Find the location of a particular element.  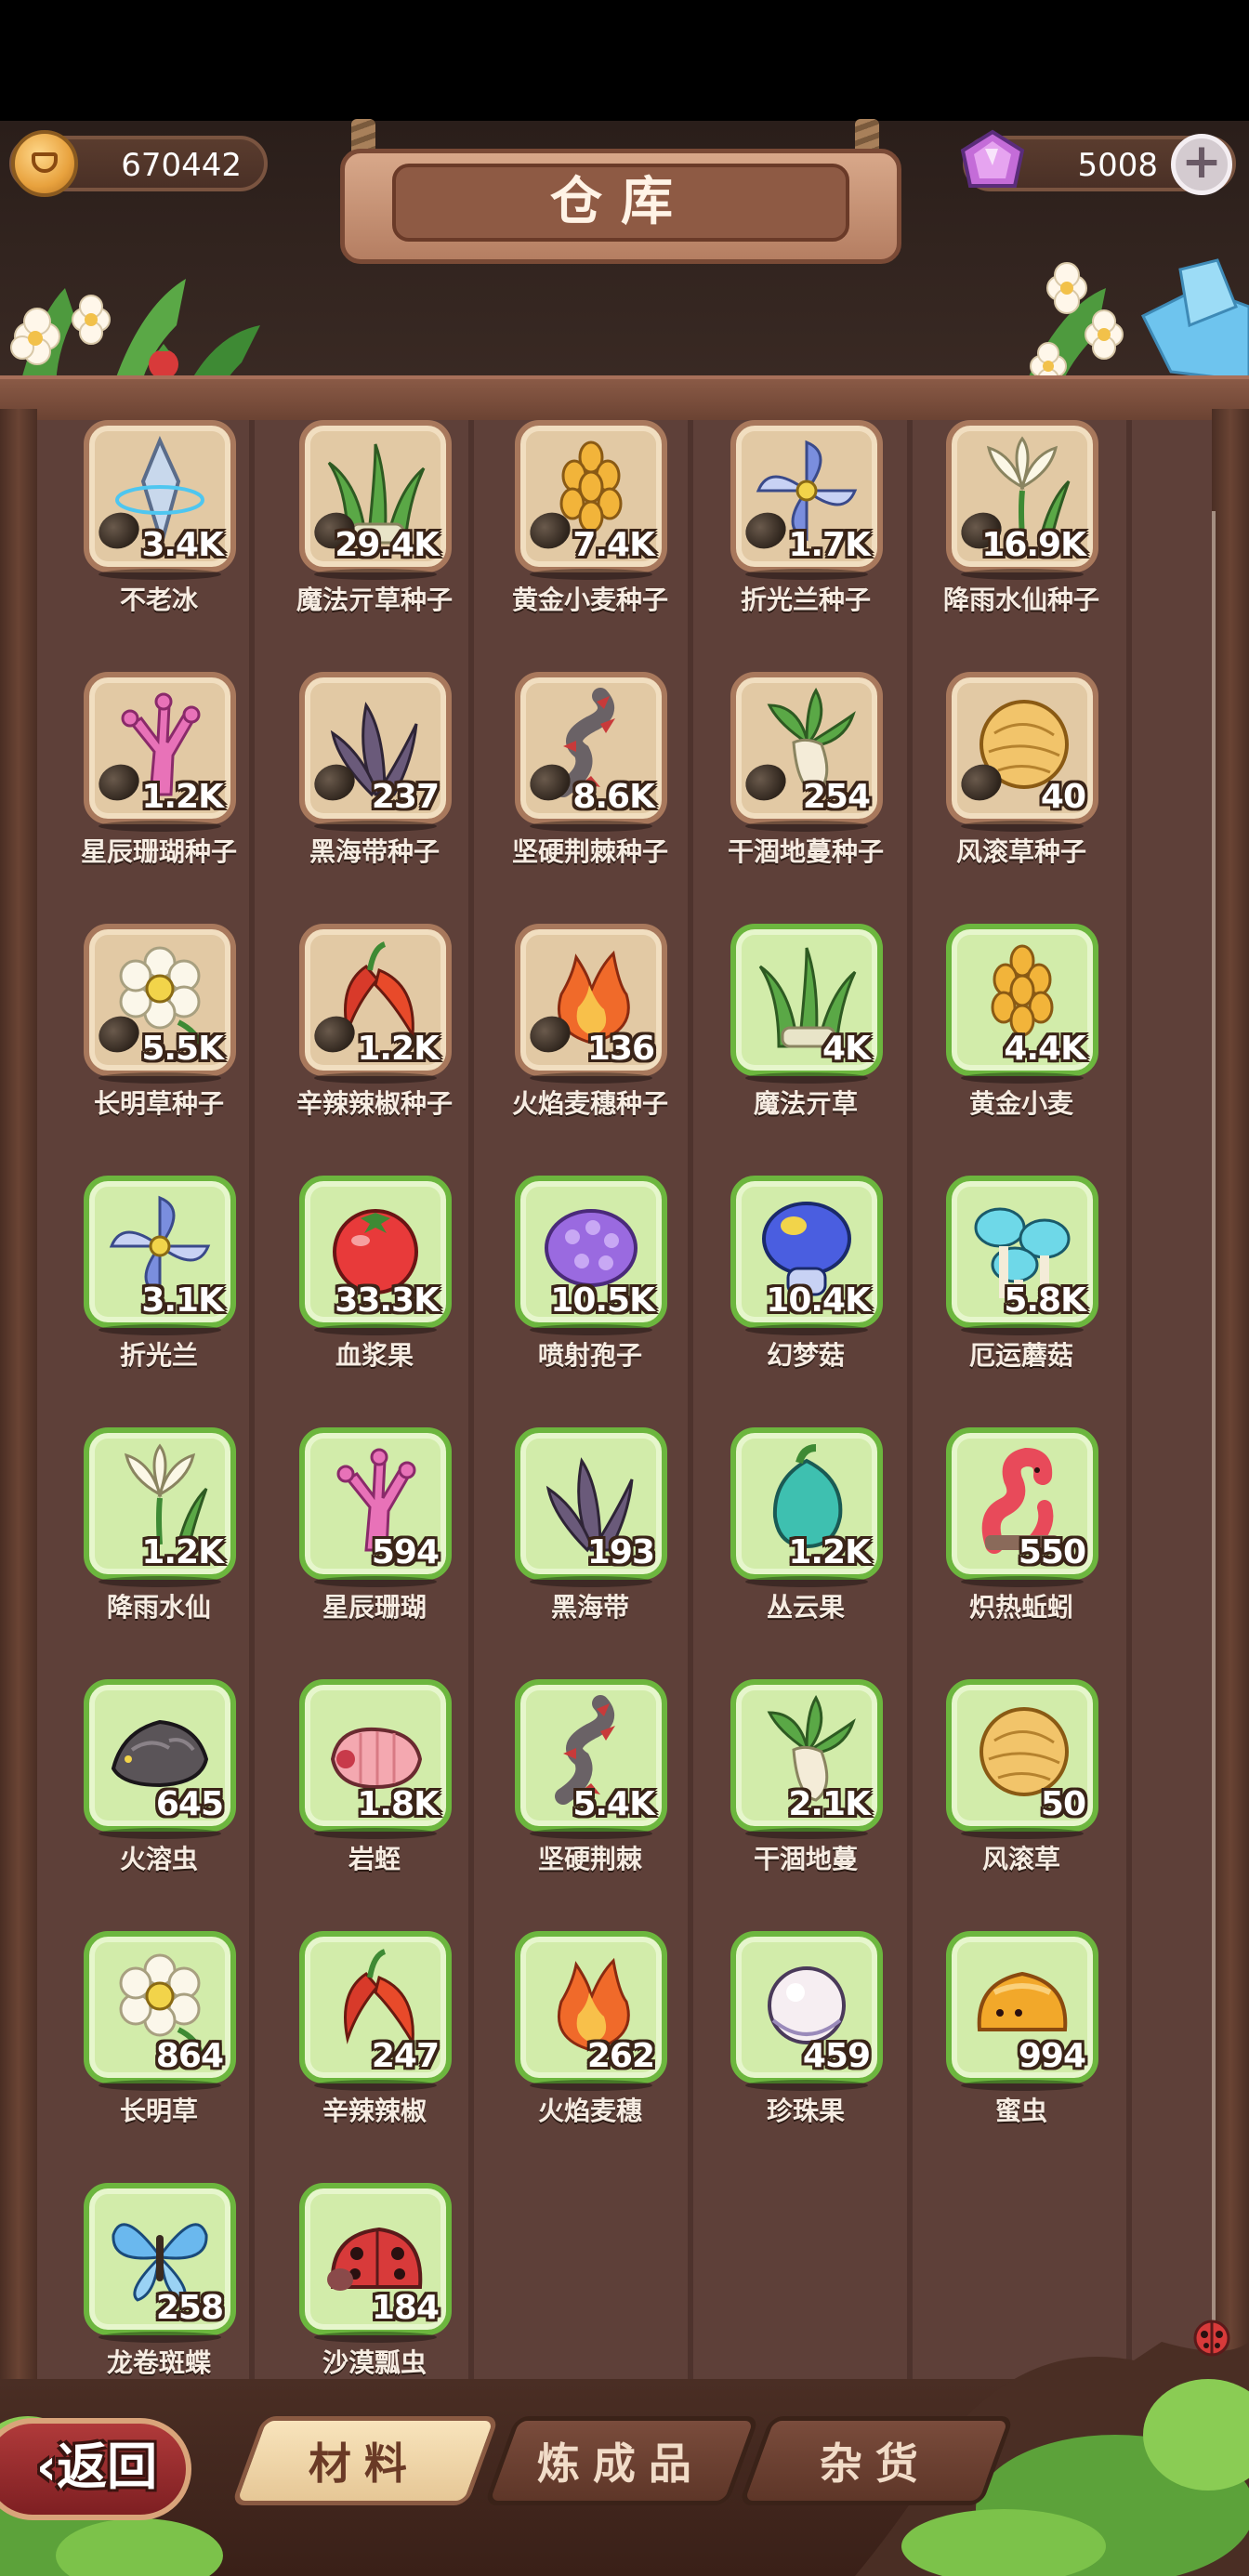

inventory-item: 2.1K 干涸地蔓 is located at coordinates (801, 1795).